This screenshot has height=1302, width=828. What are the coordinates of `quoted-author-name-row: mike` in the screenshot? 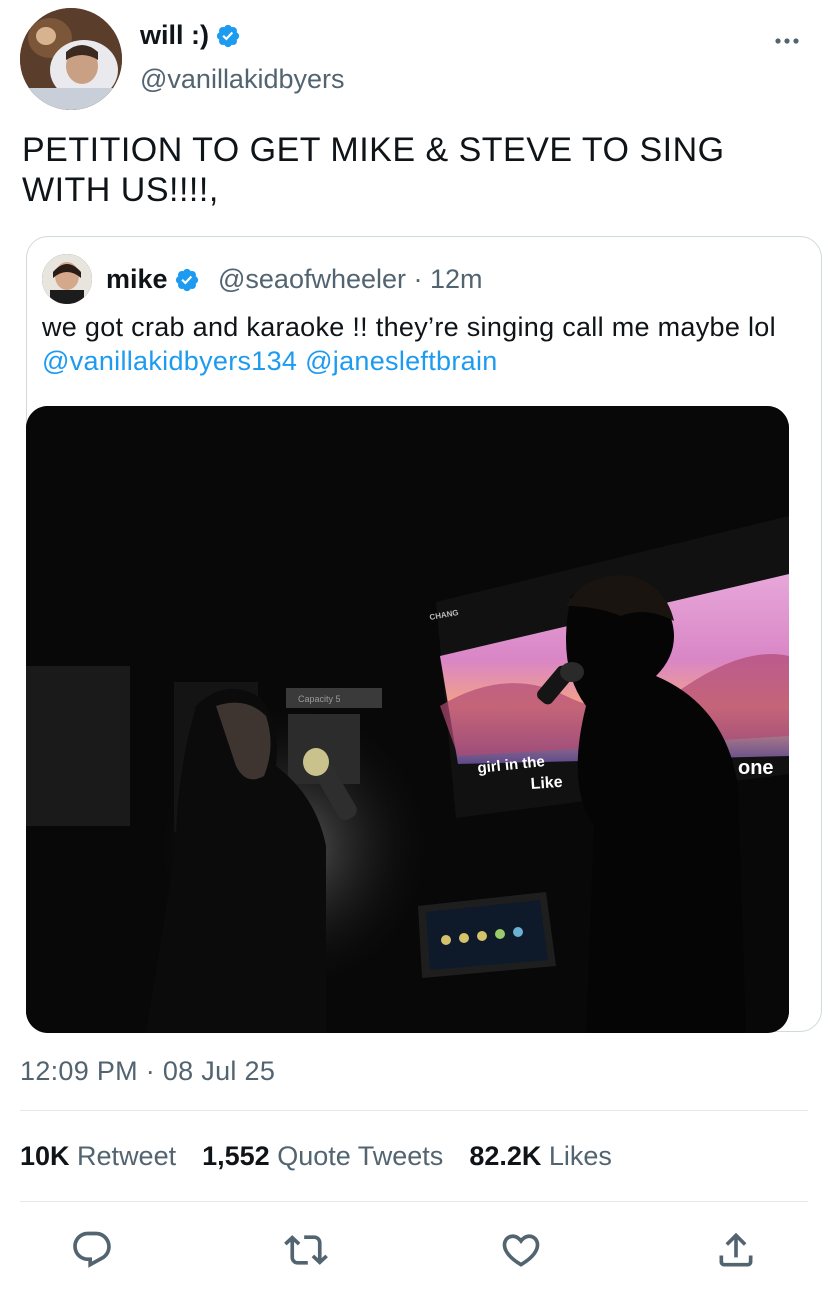 It's located at (153, 279).